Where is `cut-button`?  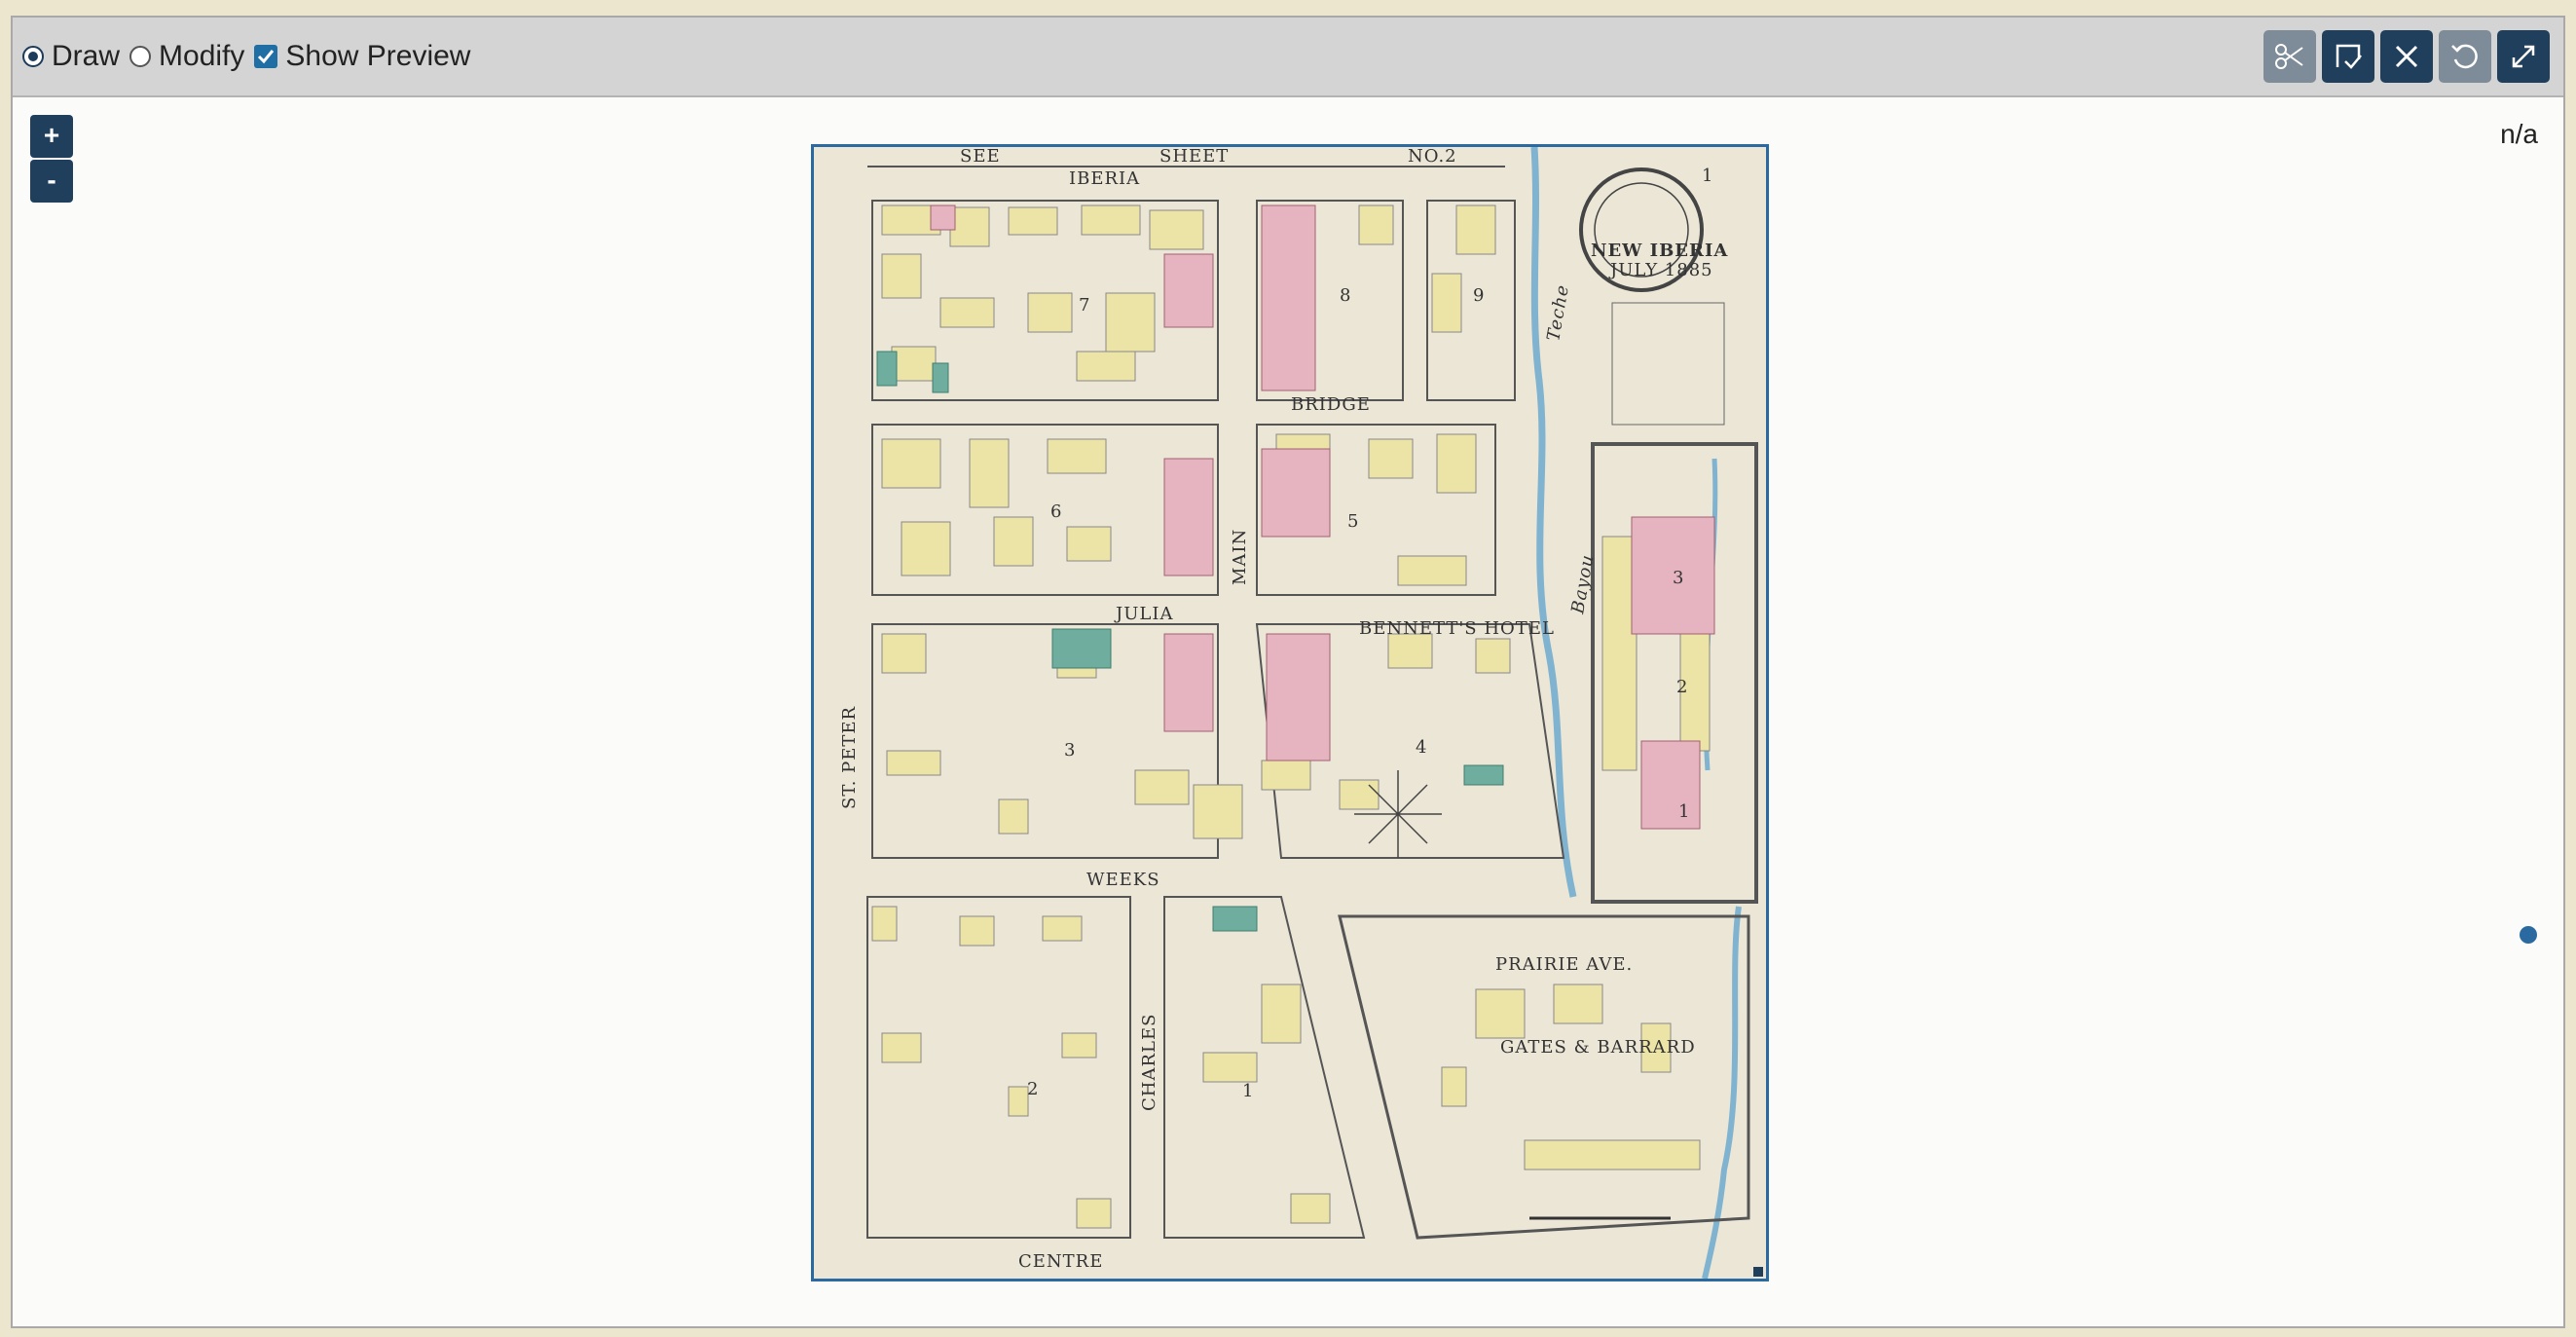 cut-button is located at coordinates (2289, 56).